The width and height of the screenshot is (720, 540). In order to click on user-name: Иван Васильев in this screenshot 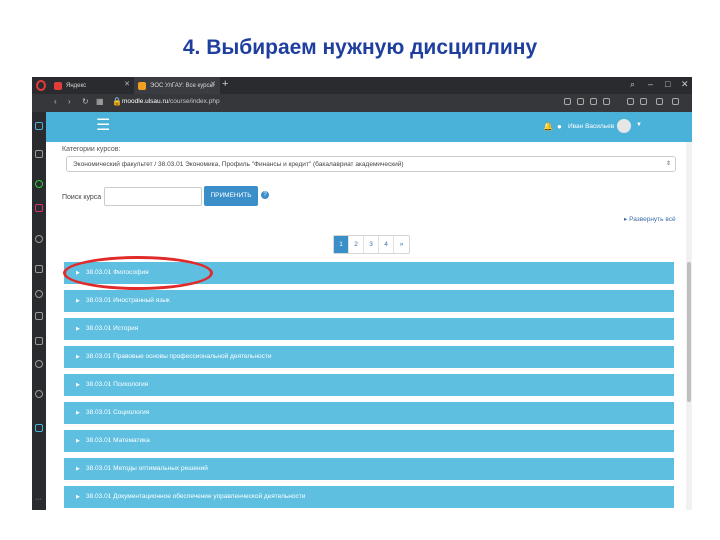, I will do `click(591, 126)`.